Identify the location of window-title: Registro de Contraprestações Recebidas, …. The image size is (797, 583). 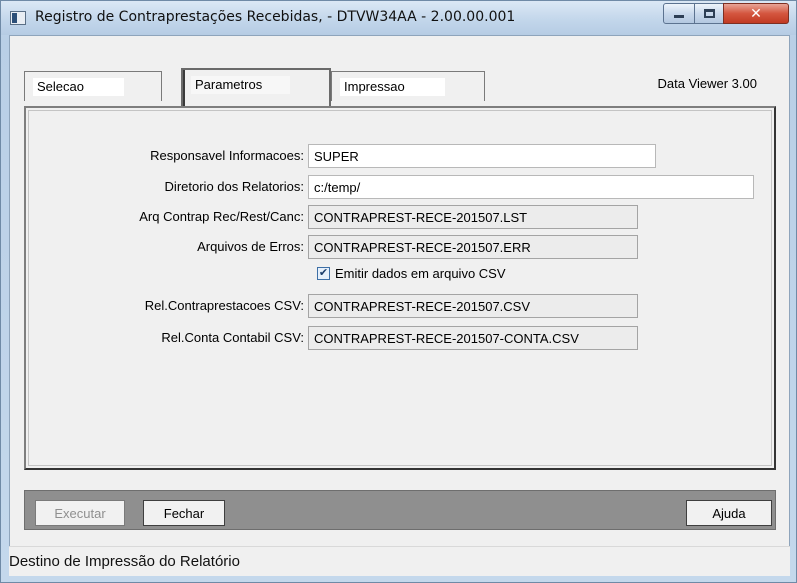
(275, 17).